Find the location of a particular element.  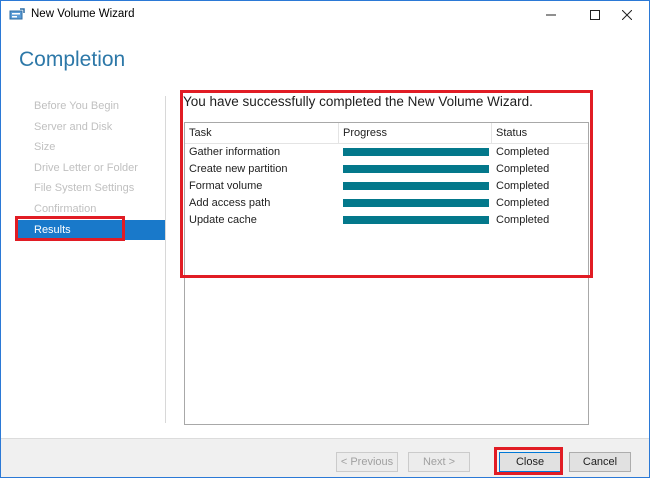

previous-button: < Previous is located at coordinates (367, 462).